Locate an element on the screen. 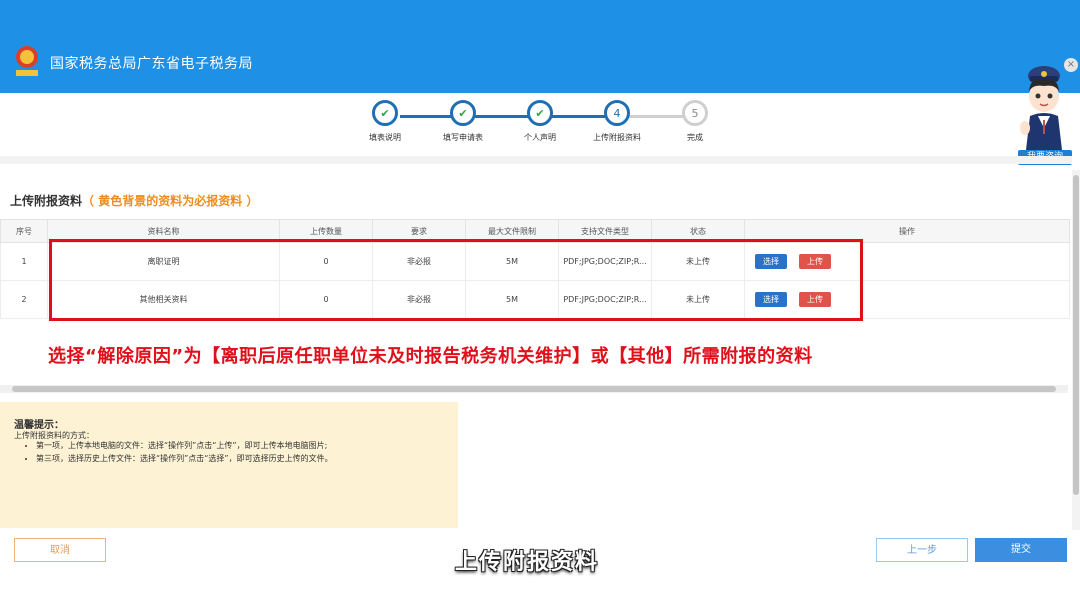  step-label: 完成 is located at coordinates (695, 137).